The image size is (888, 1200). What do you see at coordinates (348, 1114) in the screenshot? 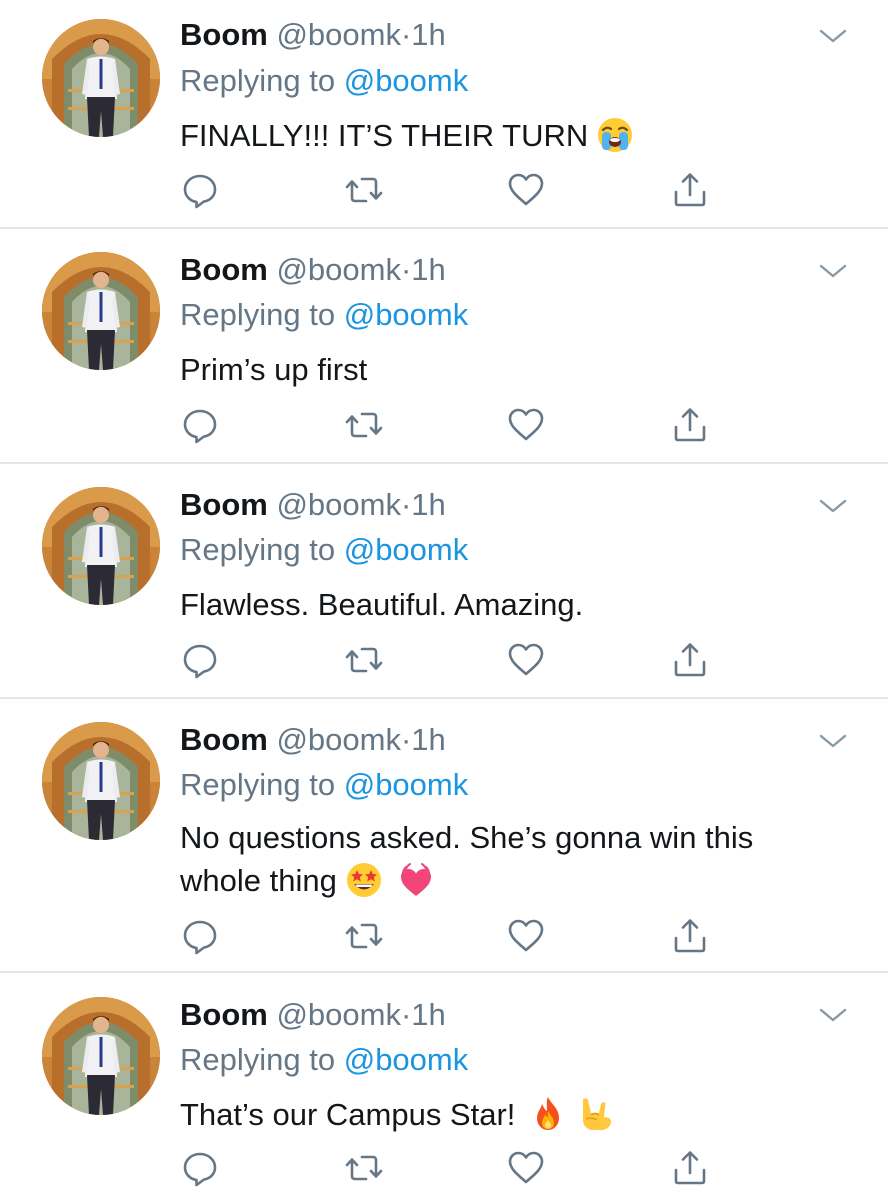
I see `tweet-text-content: That’s our Campus Star!` at bounding box center [348, 1114].